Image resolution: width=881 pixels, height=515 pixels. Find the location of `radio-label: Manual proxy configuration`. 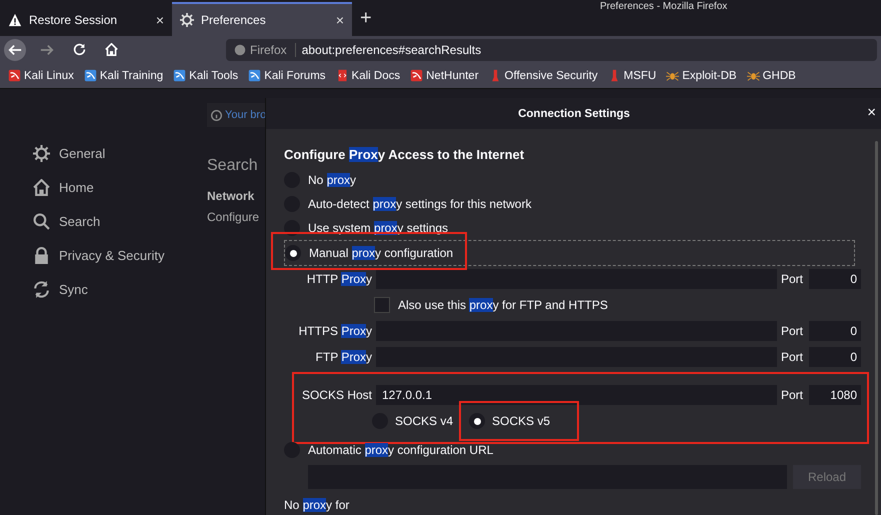

radio-label: Manual proxy configuration is located at coordinates (381, 253).